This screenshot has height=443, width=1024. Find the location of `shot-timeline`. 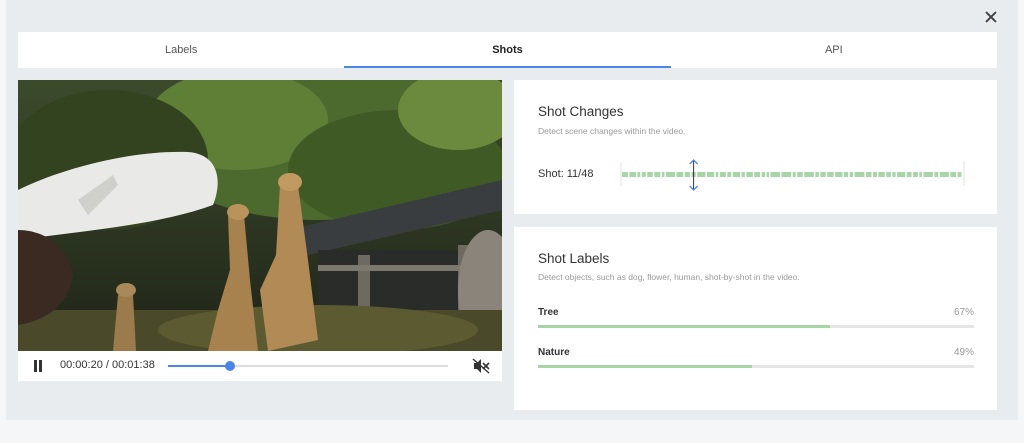

shot-timeline is located at coordinates (792, 175).